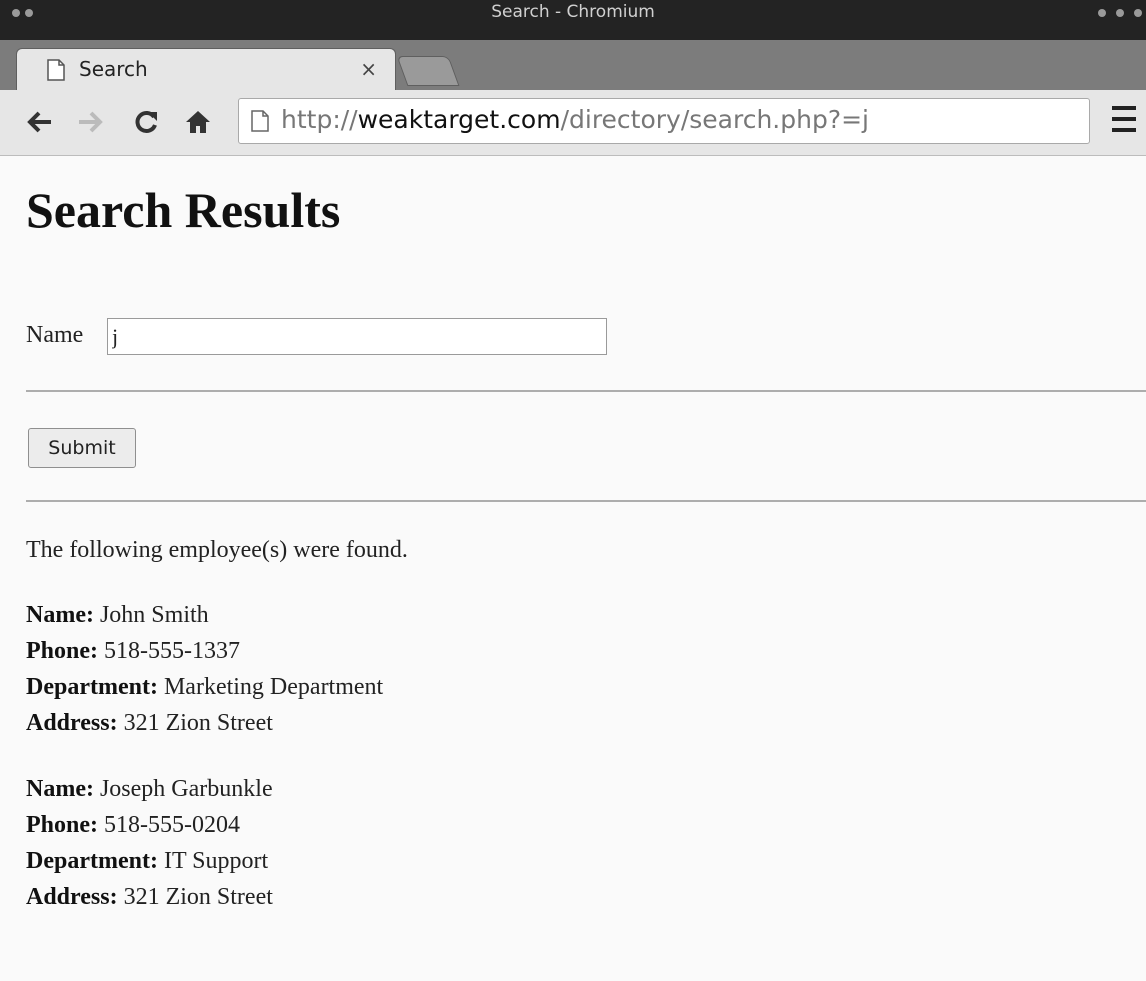 This screenshot has height=981, width=1146. Describe the element at coordinates (573, 12) in the screenshot. I see `window-title: Search - Chromium` at that location.